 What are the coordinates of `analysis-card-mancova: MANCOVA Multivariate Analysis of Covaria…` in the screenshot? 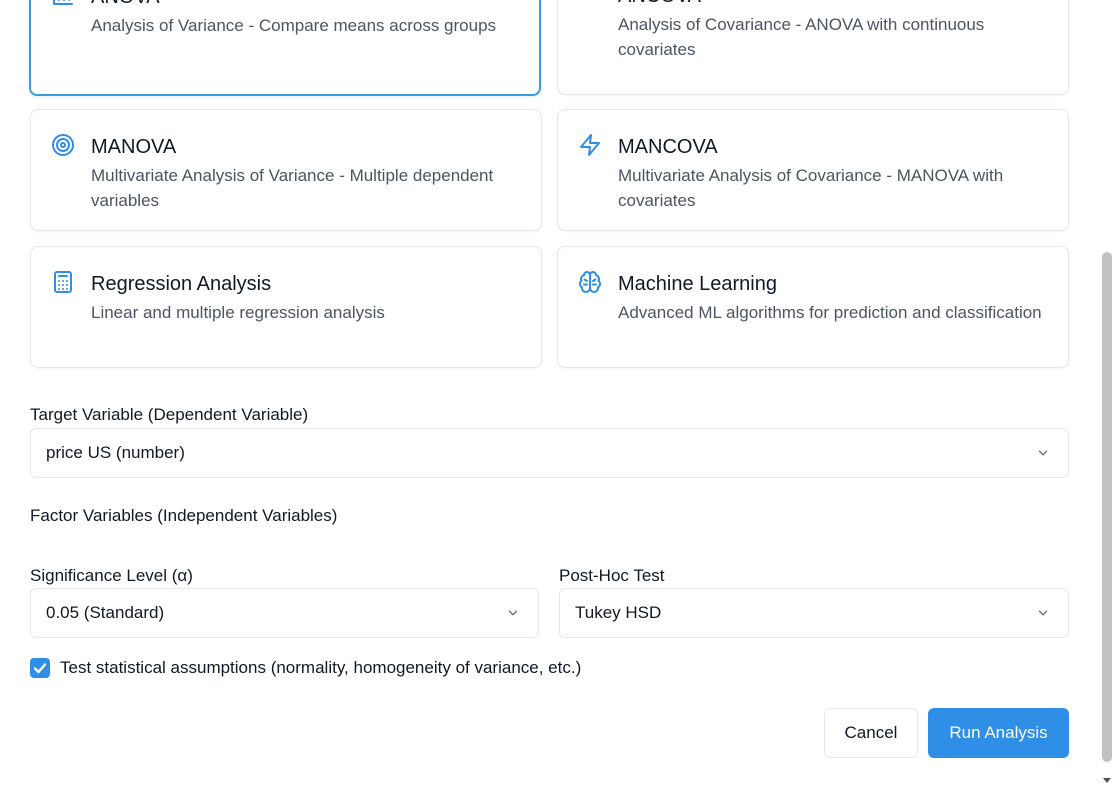 It's located at (813, 170).